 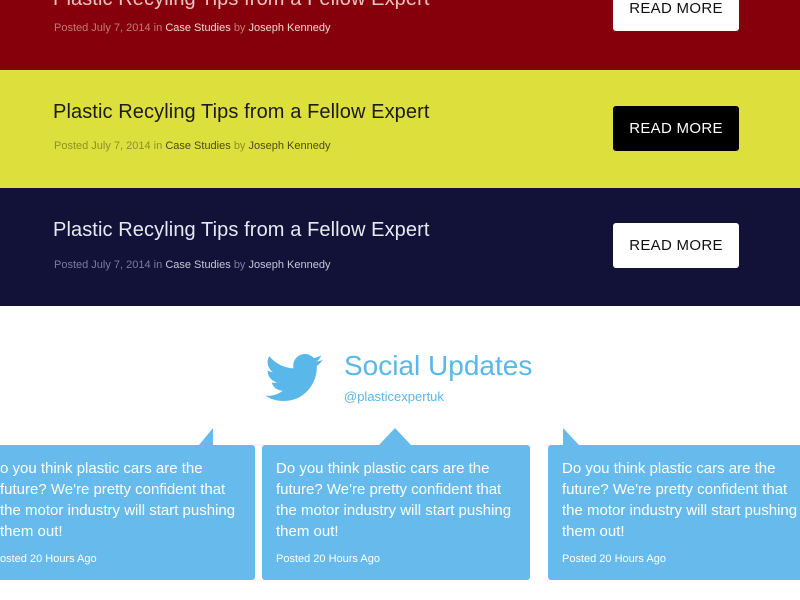 What do you see at coordinates (294, 378) in the screenshot?
I see `twitter-bird-icon` at bounding box center [294, 378].